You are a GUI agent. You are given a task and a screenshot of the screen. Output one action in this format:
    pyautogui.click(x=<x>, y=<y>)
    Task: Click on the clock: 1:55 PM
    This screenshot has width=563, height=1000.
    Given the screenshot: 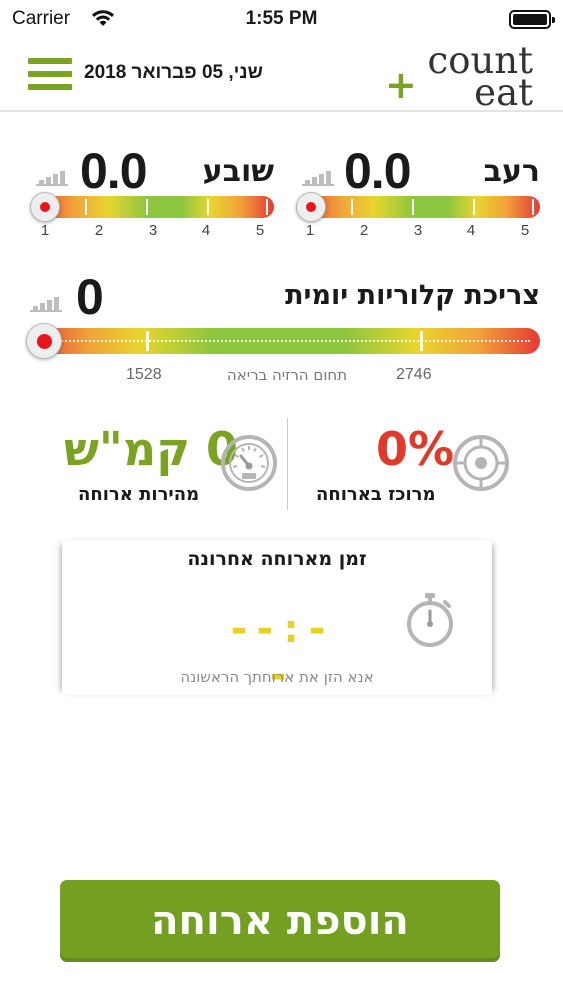 What is the action you would take?
    pyautogui.click(x=281, y=18)
    